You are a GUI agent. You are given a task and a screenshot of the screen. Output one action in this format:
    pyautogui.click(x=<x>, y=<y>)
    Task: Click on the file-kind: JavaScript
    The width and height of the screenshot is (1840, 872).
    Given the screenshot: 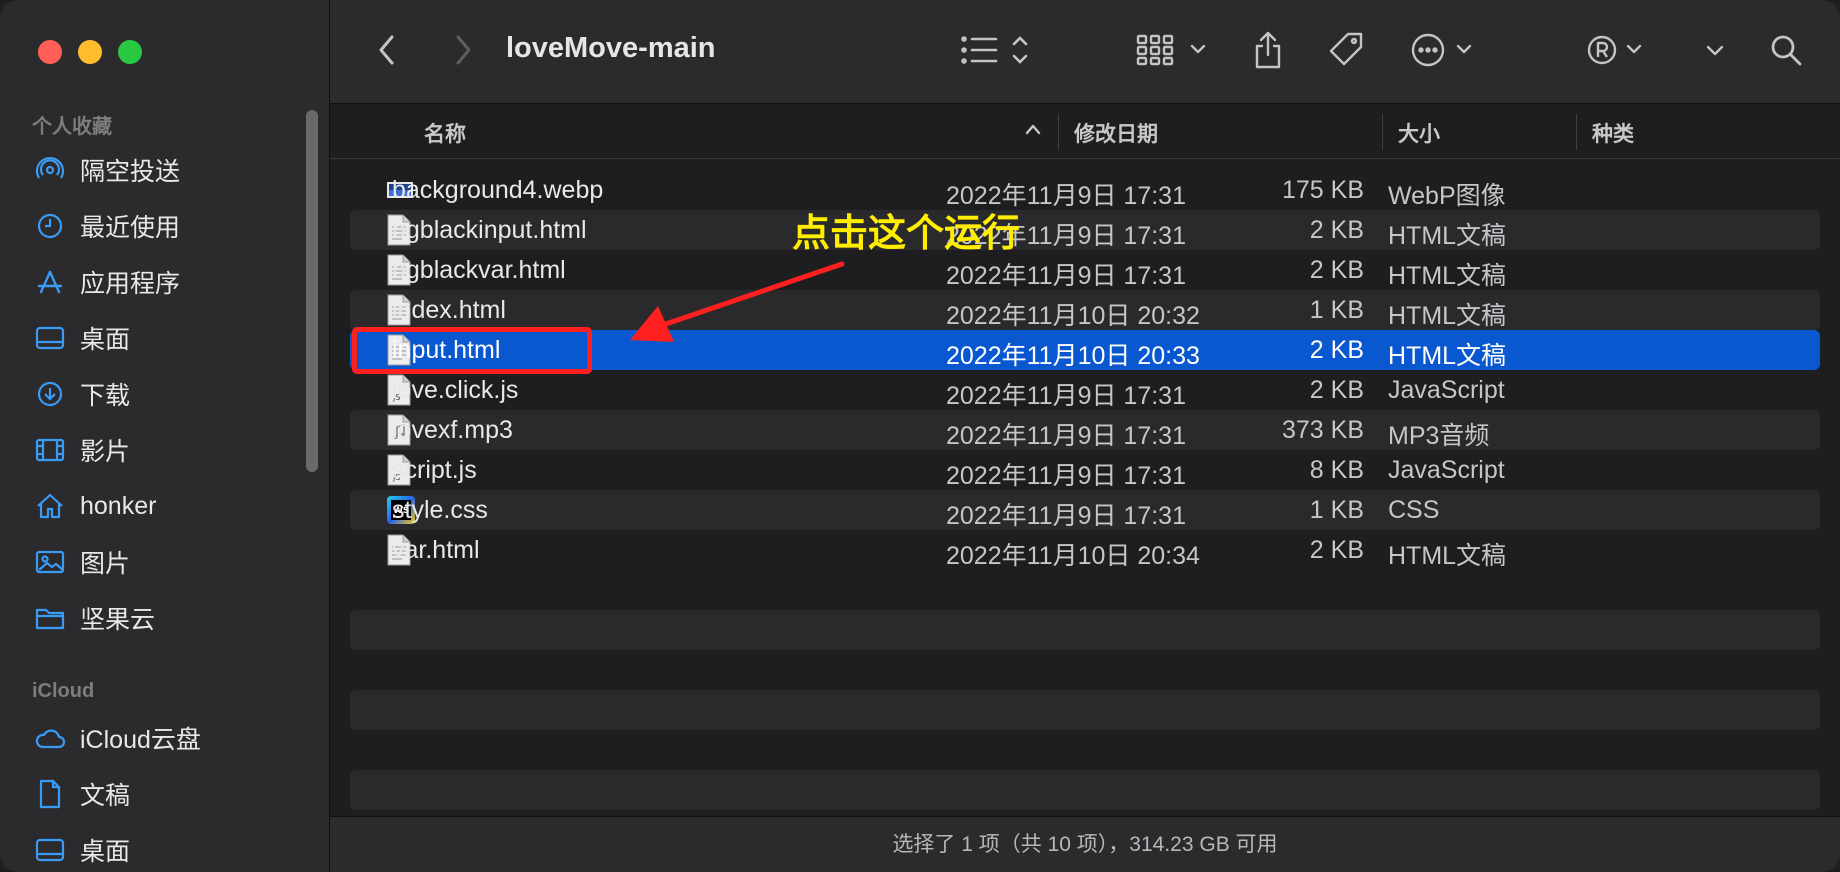 What is the action you would take?
    pyautogui.click(x=1446, y=390)
    